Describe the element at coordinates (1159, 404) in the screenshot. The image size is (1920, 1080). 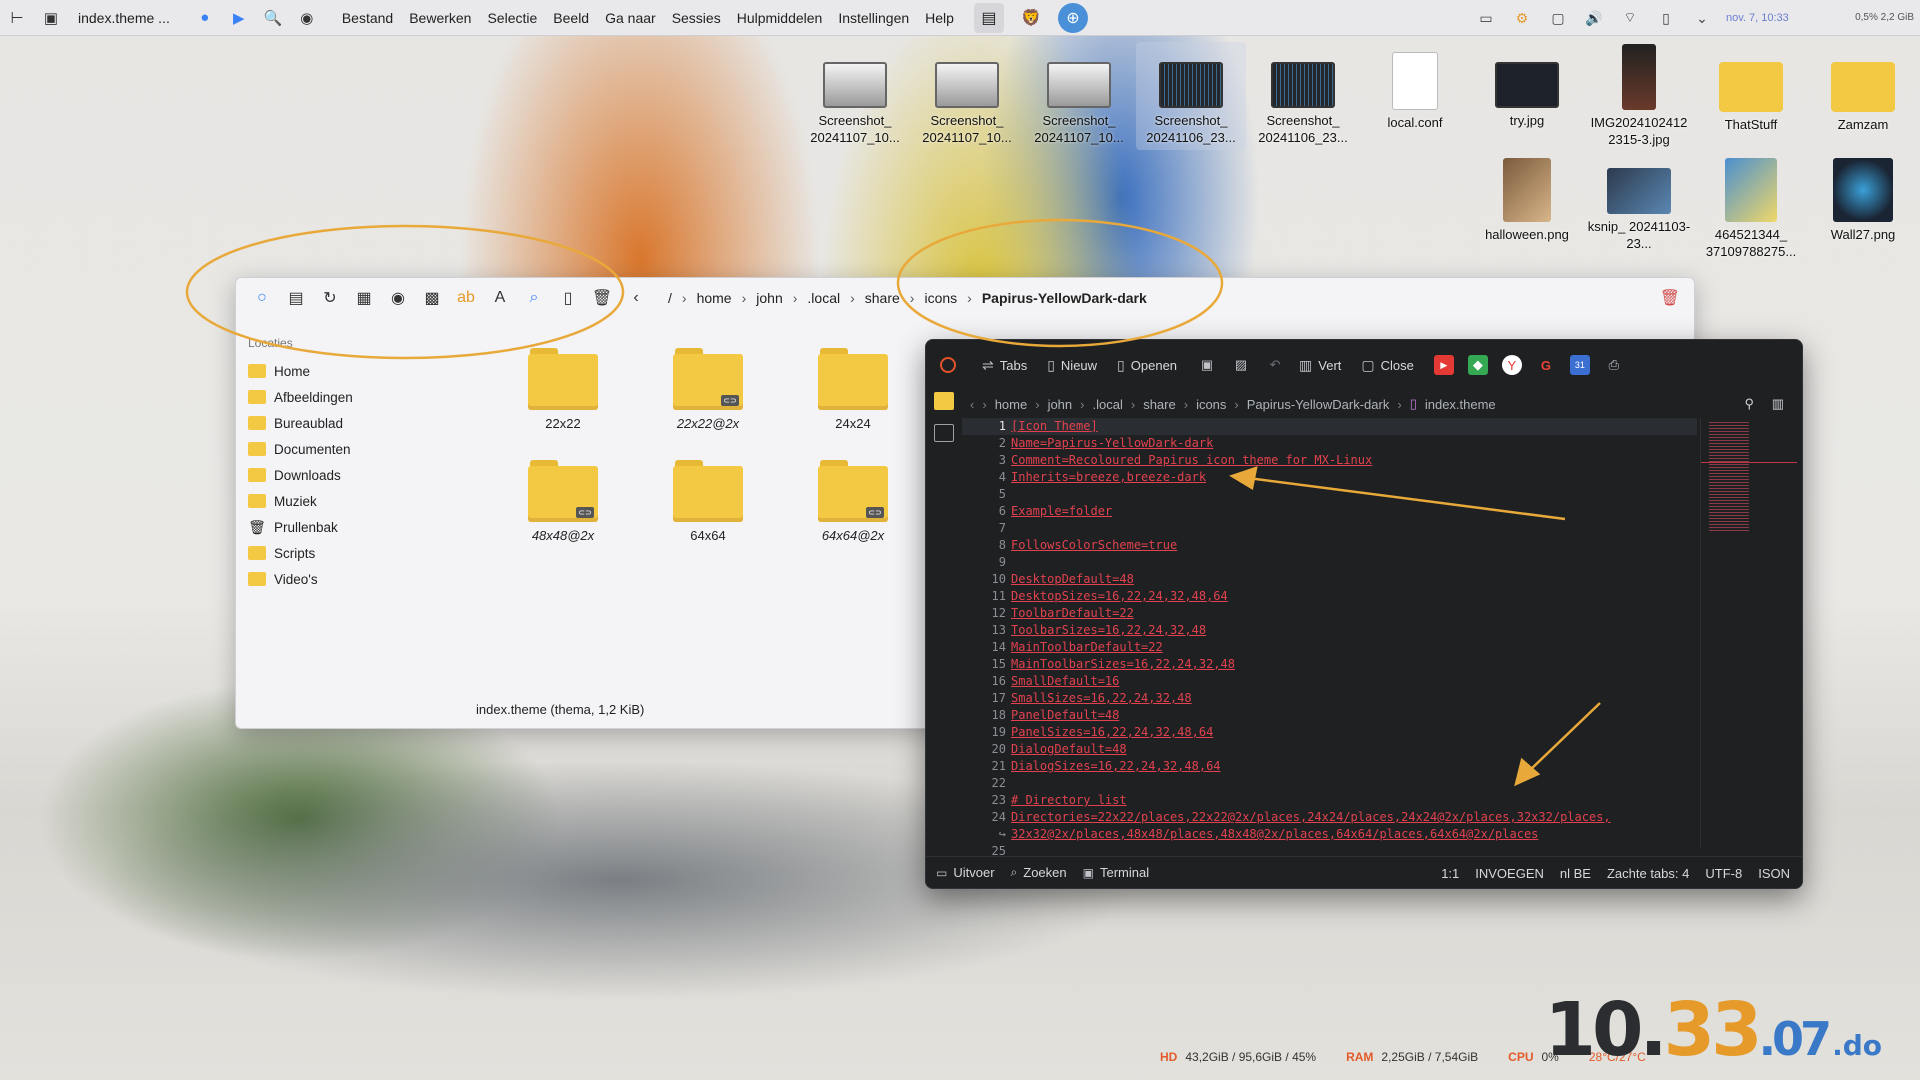
I see `editor-crumb: share` at that location.